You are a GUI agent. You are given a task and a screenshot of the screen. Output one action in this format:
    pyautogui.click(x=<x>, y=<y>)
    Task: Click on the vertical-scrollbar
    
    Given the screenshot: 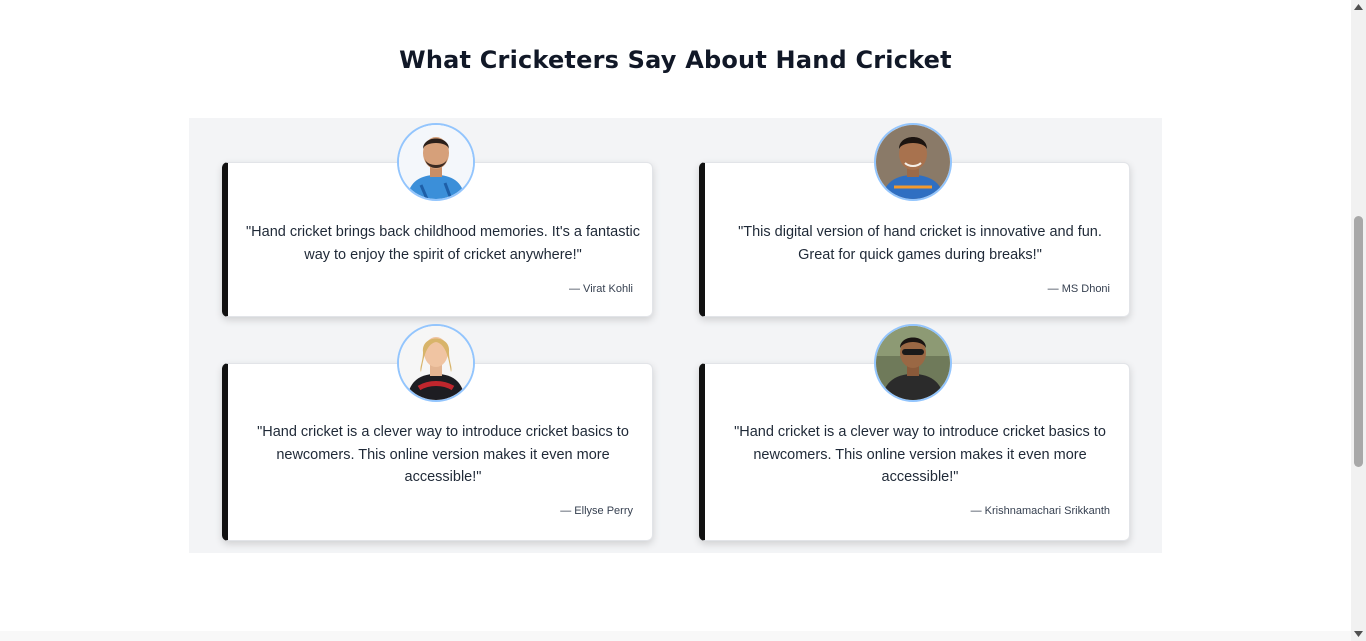 What is the action you would take?
    pyautogui.click(x=1358, y=320)
    